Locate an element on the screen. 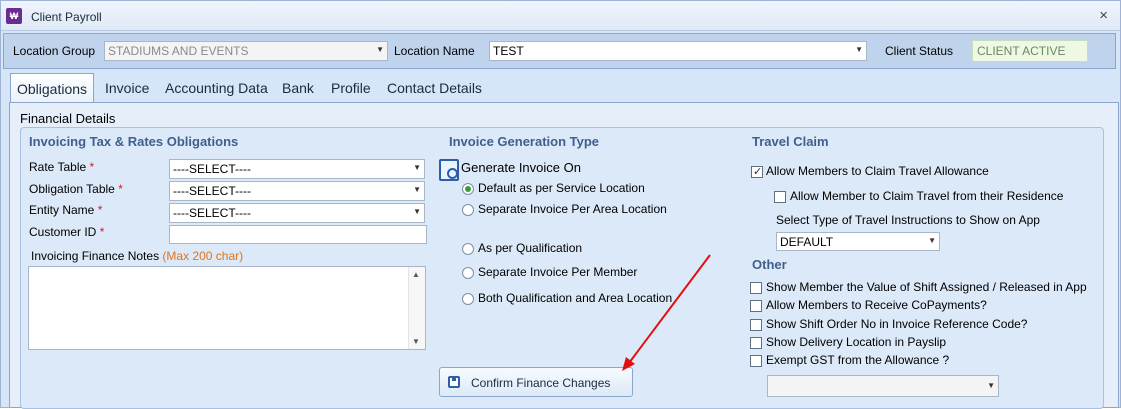 Image resolution: width=1121 pixels, height=409 pixels. rate-table-label: Rate Table * is located at coordinates (61, 167).